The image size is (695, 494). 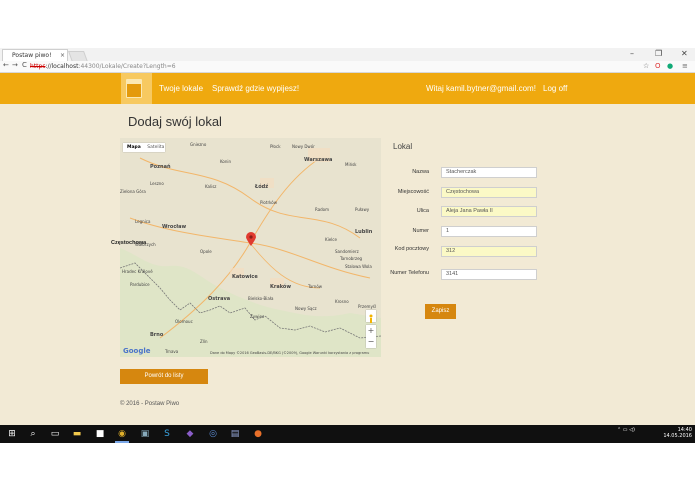 What do you see at coordinates (403, 146) in the screenshot?
I see `form-title: Lokal` at bounding box center [403, 146].